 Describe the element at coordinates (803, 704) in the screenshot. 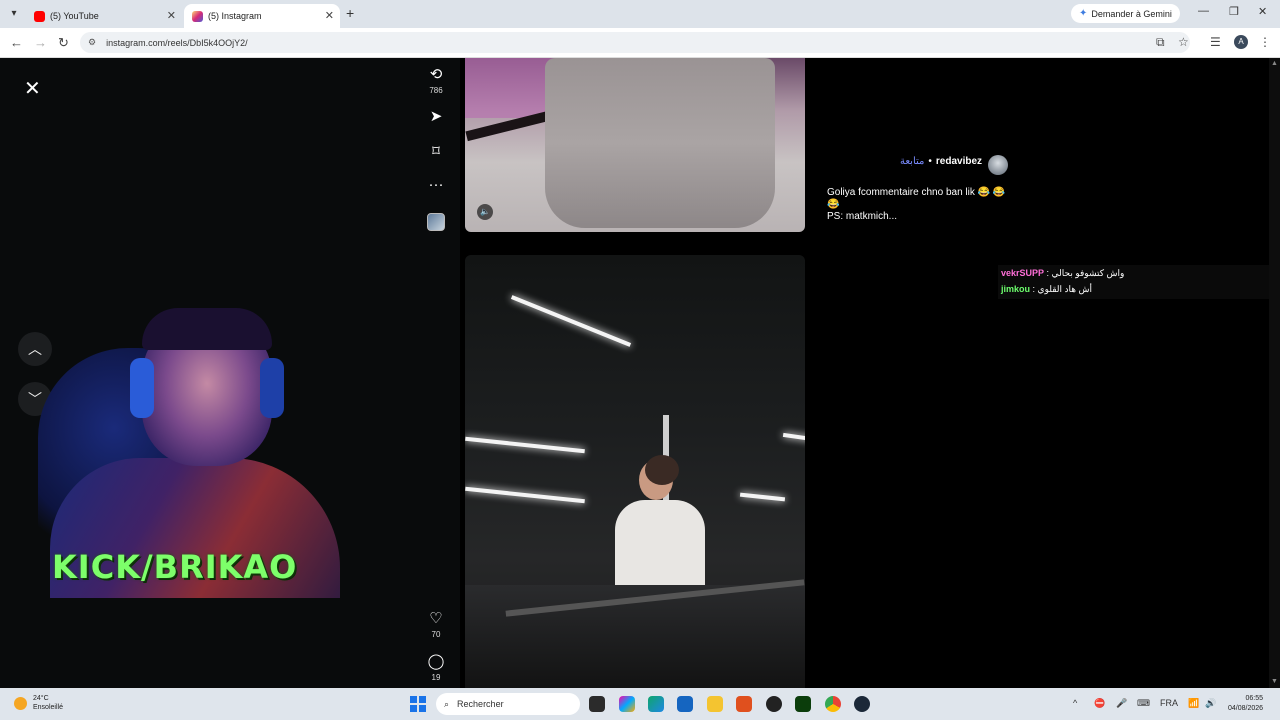

I see `kick-app-icon` at that location.